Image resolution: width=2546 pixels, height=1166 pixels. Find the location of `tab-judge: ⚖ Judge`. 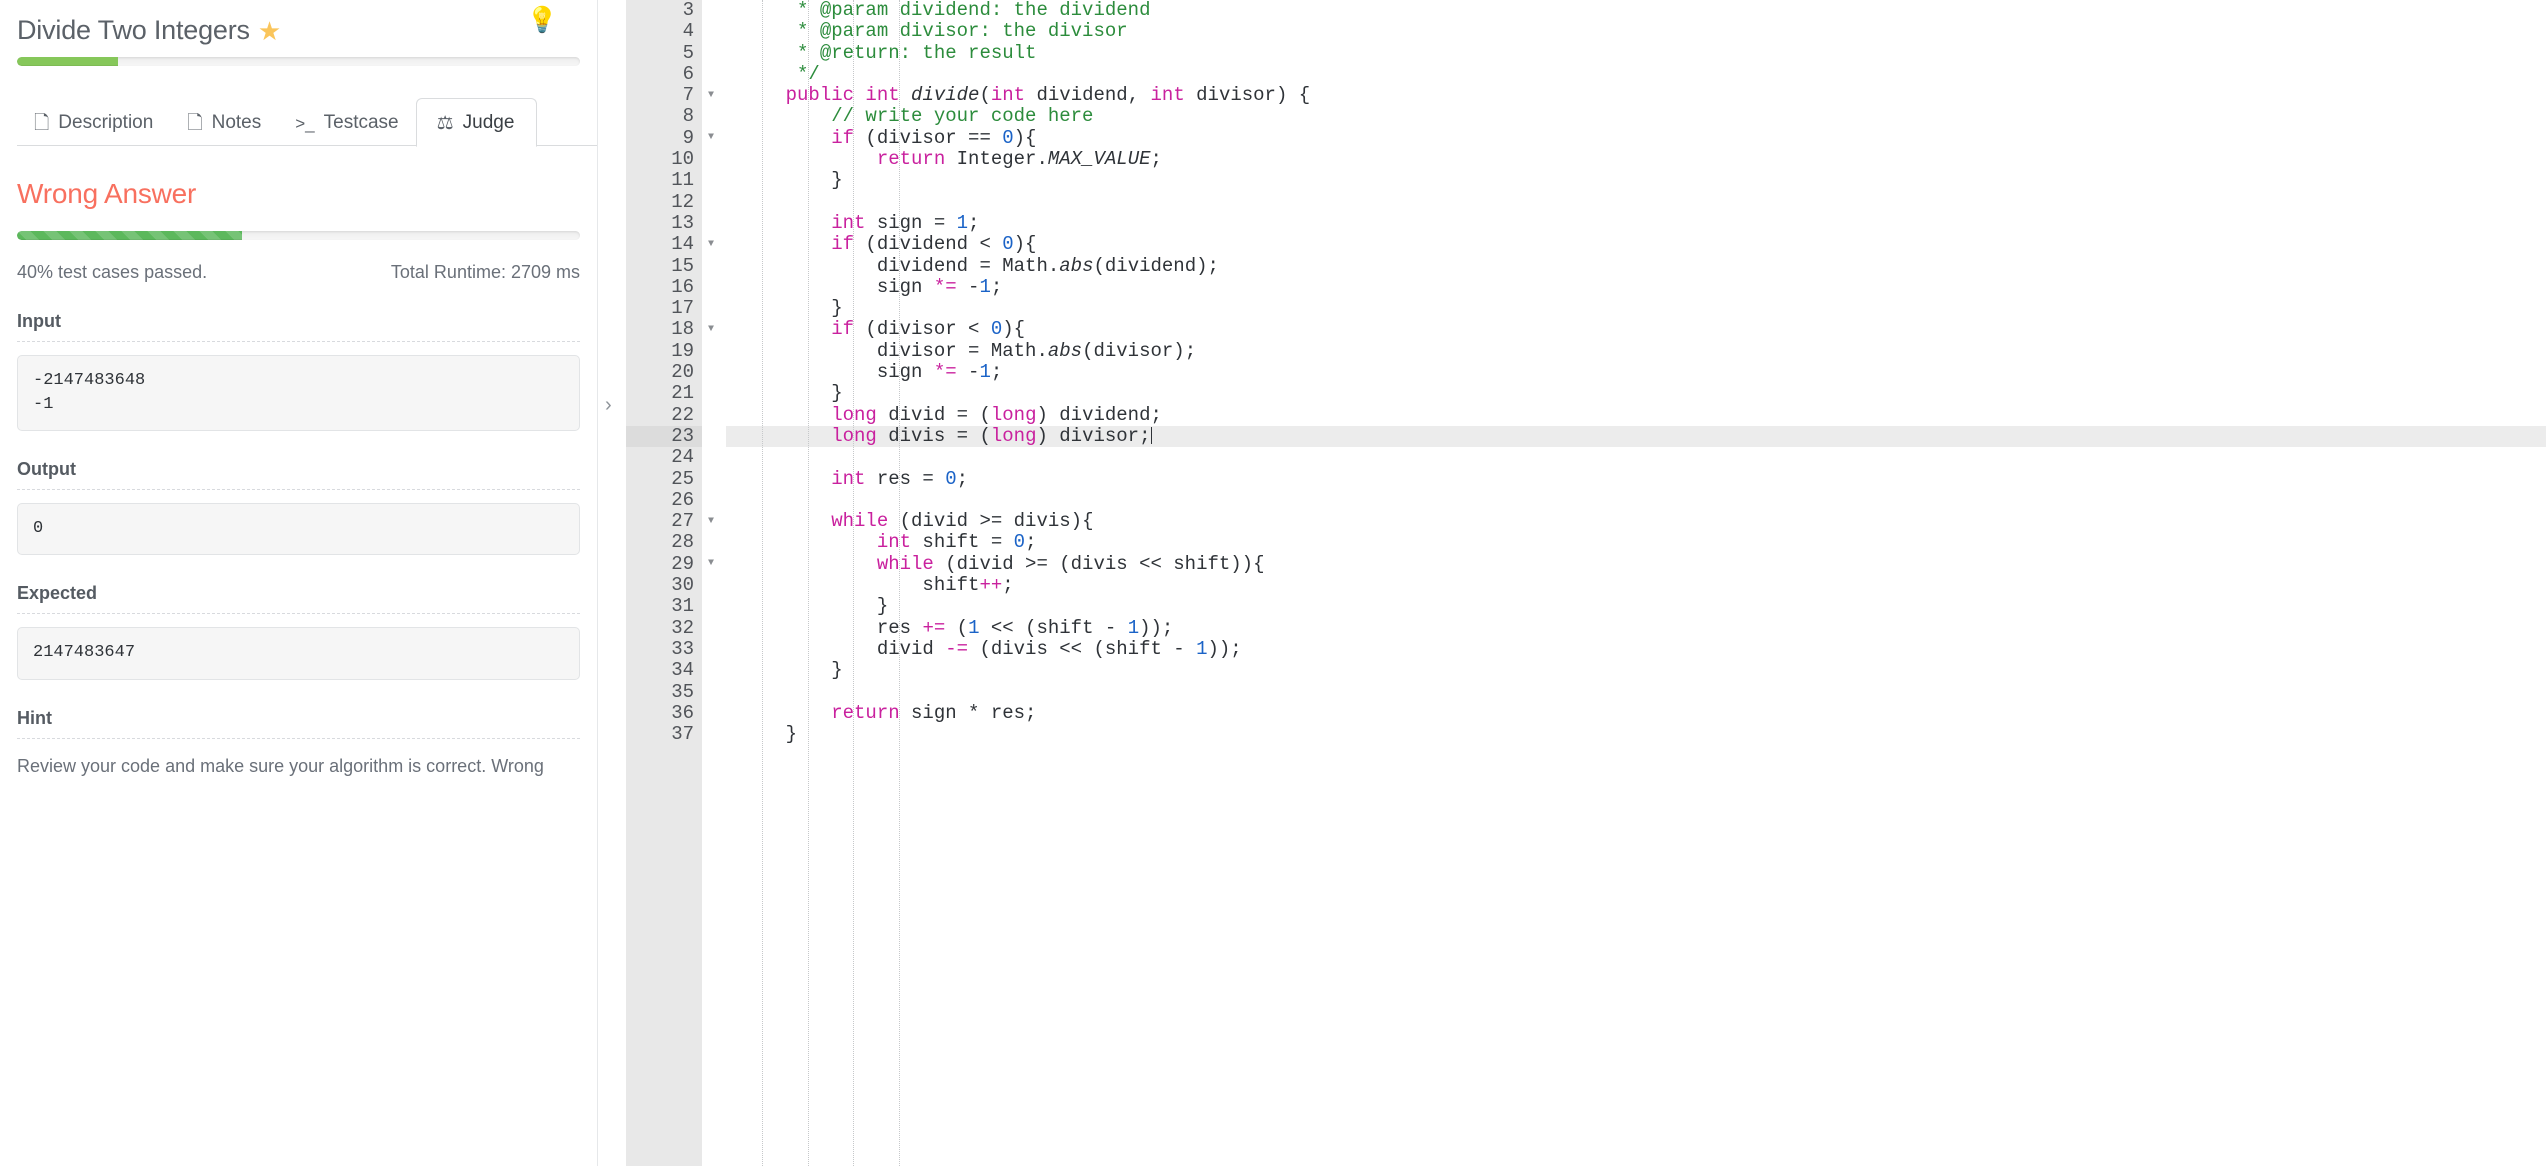

tab-judge: ⚖ Judge is located at coordinates (476, 122).